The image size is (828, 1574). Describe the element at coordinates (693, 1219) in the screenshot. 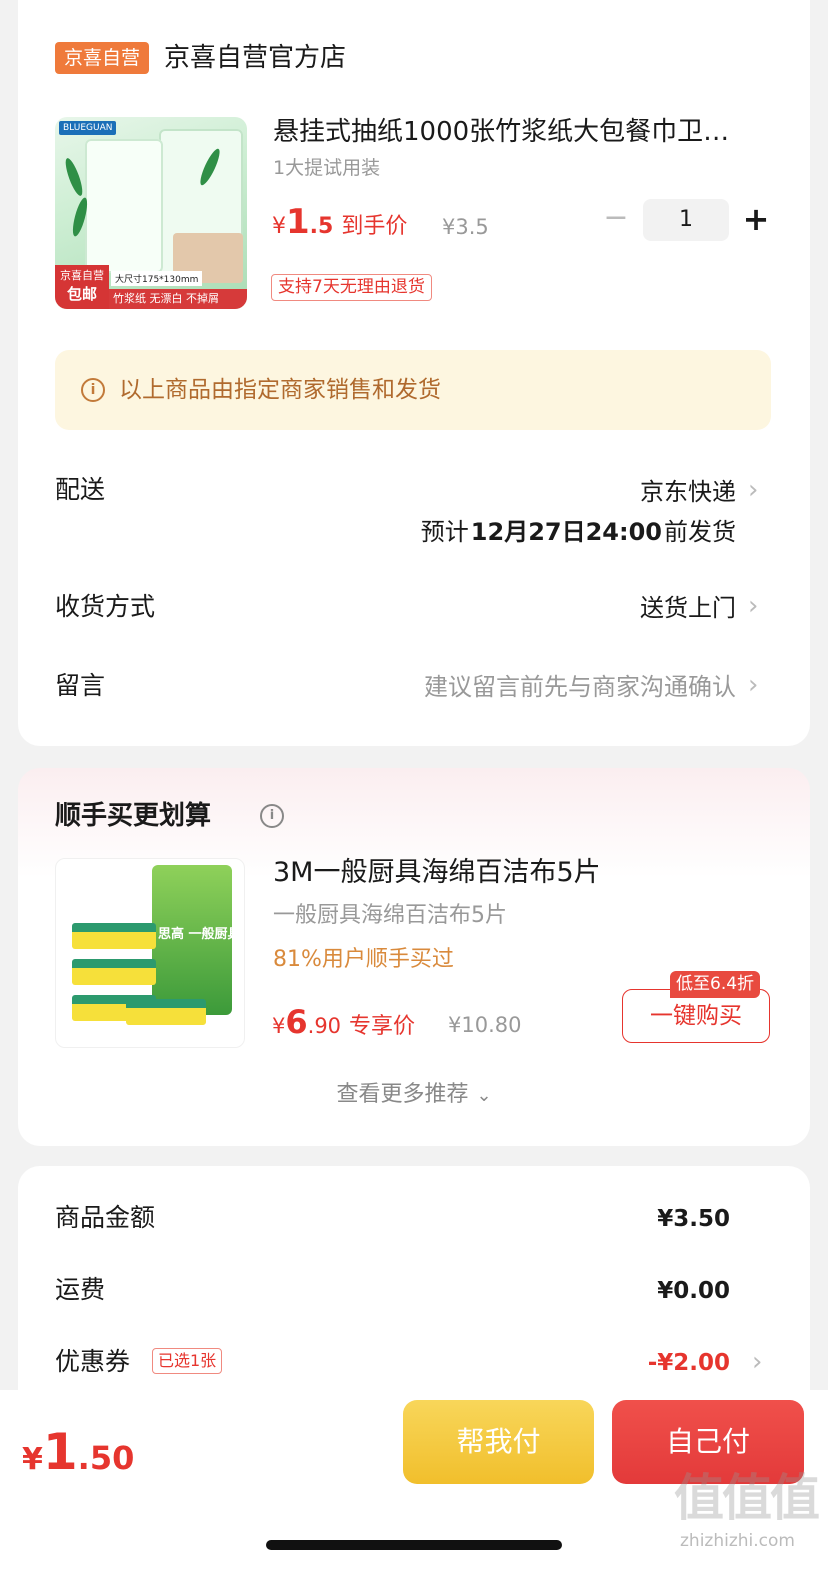

I see `goods-amount-value: ¥3.50` at that location.